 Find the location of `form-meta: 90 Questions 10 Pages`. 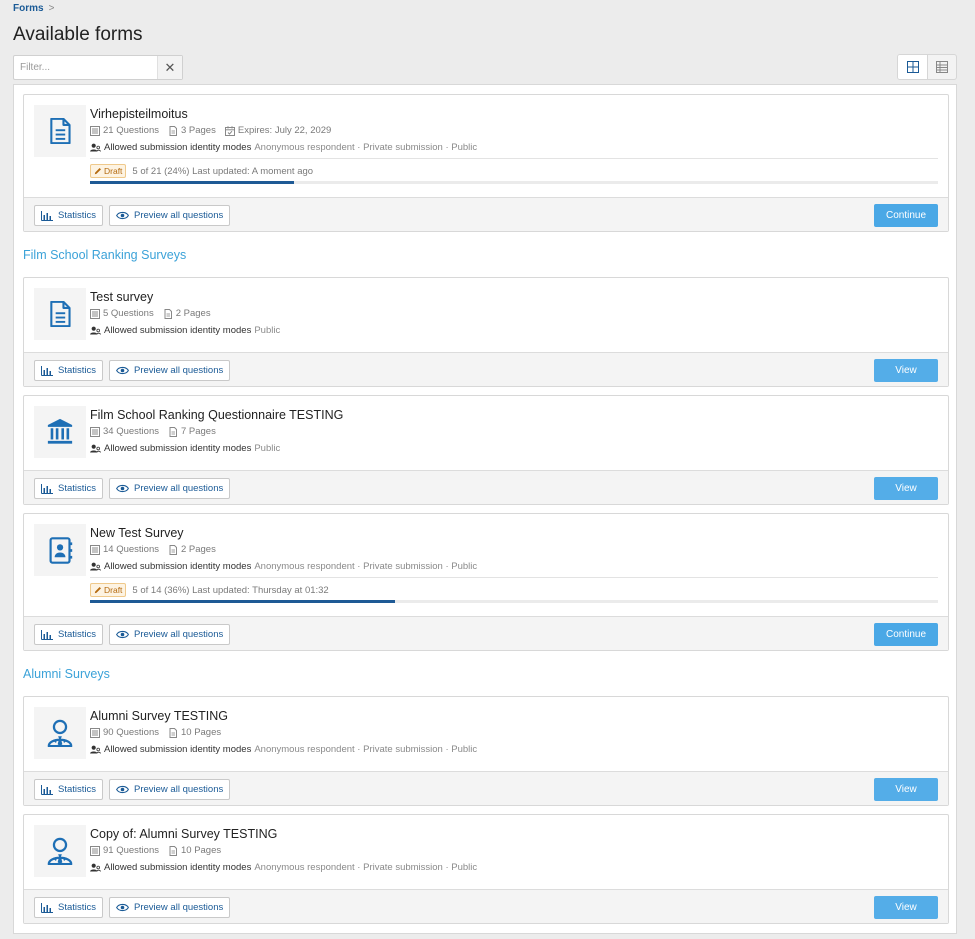

form-meta: 90 Questions 10 Pages is located at coordinates (155, 732).